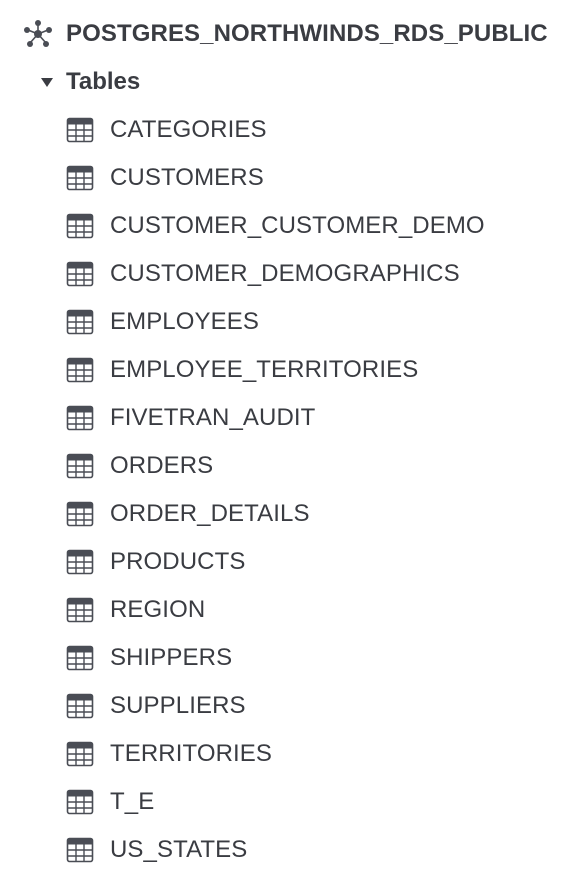 This screenshot has height=884, width=572. I want to click on table-item: TERRITORIES, so click(275, 754).